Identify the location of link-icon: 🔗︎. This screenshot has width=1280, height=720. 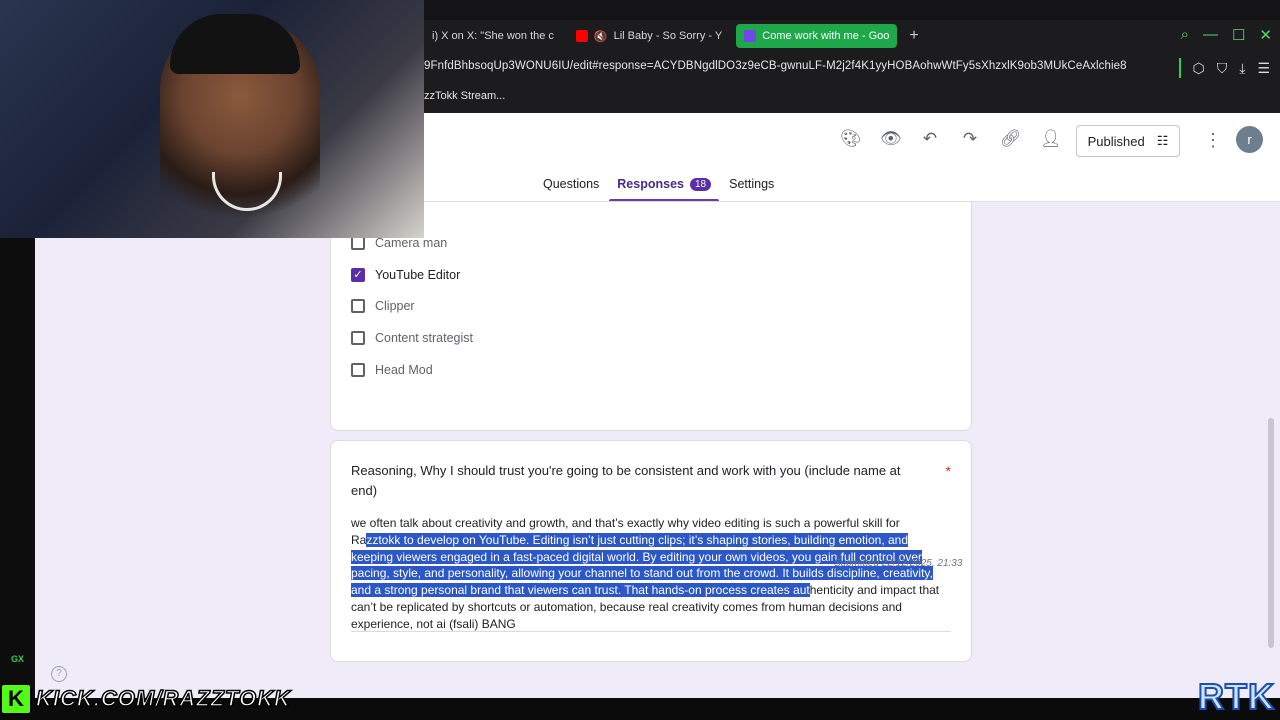
(1011, 139).